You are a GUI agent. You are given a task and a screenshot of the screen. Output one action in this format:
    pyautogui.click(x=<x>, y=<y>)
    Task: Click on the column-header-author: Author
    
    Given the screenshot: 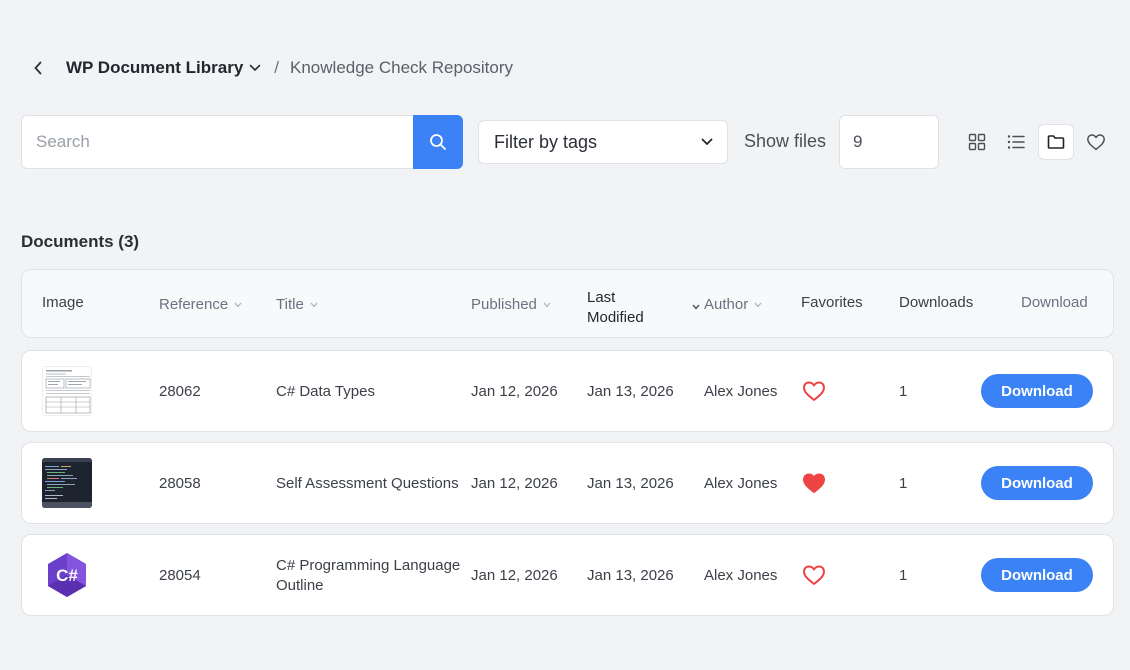 What is the action you would take?
    pyautogui.click(x=733, y=304)
    